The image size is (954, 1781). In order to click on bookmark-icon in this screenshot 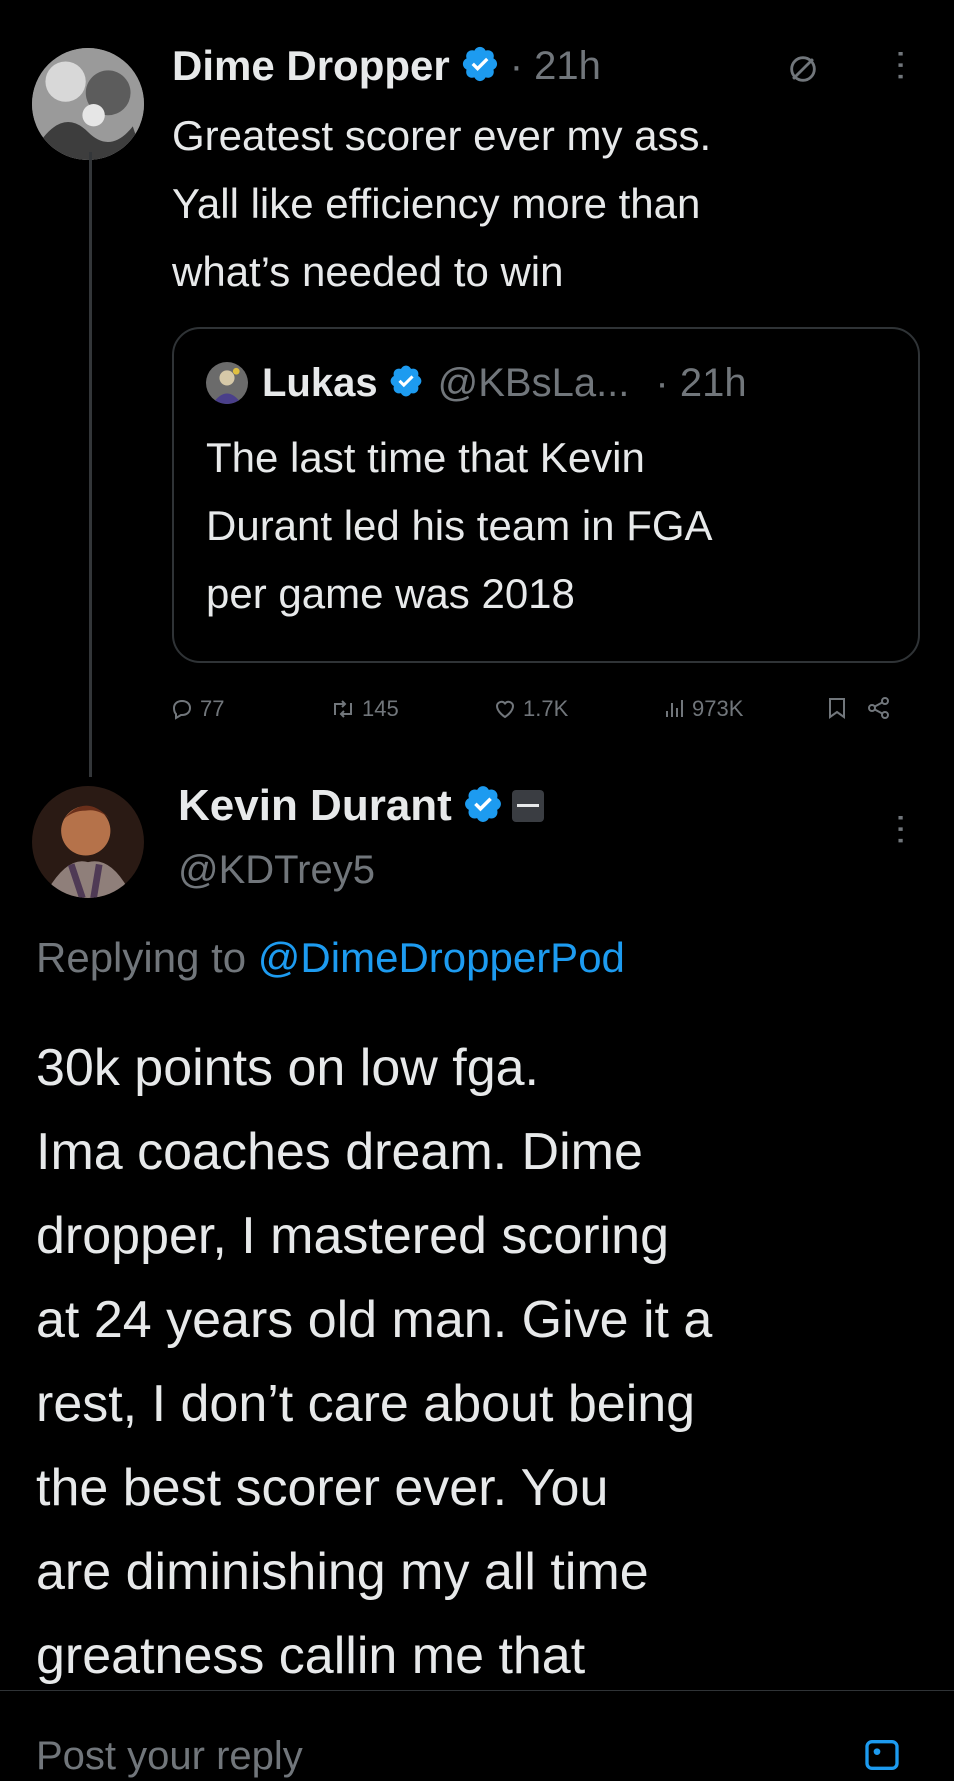, I will do `click(837, 708)`.